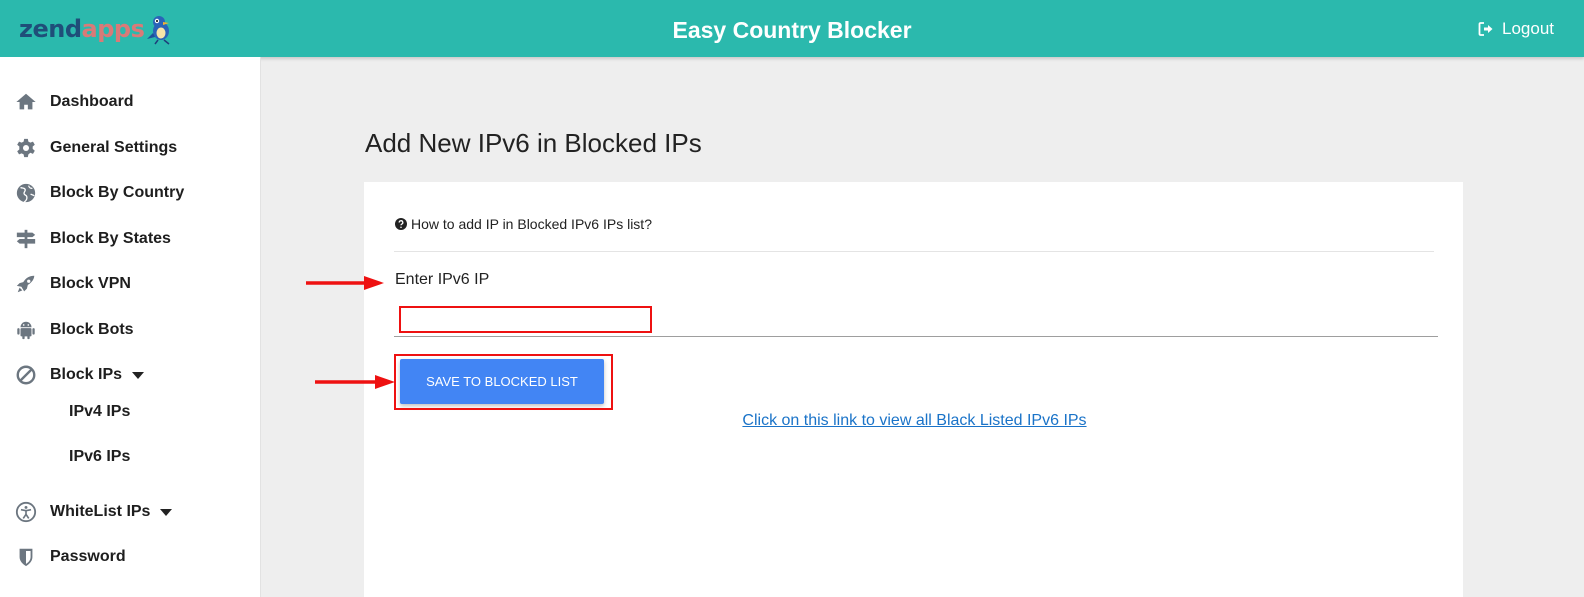 The width and height of the screenshot is (1584, 597). Describe the element at coordinates (92, 329) in the screenshot. I see `sidebar-item-label: Block Bots` at that location.